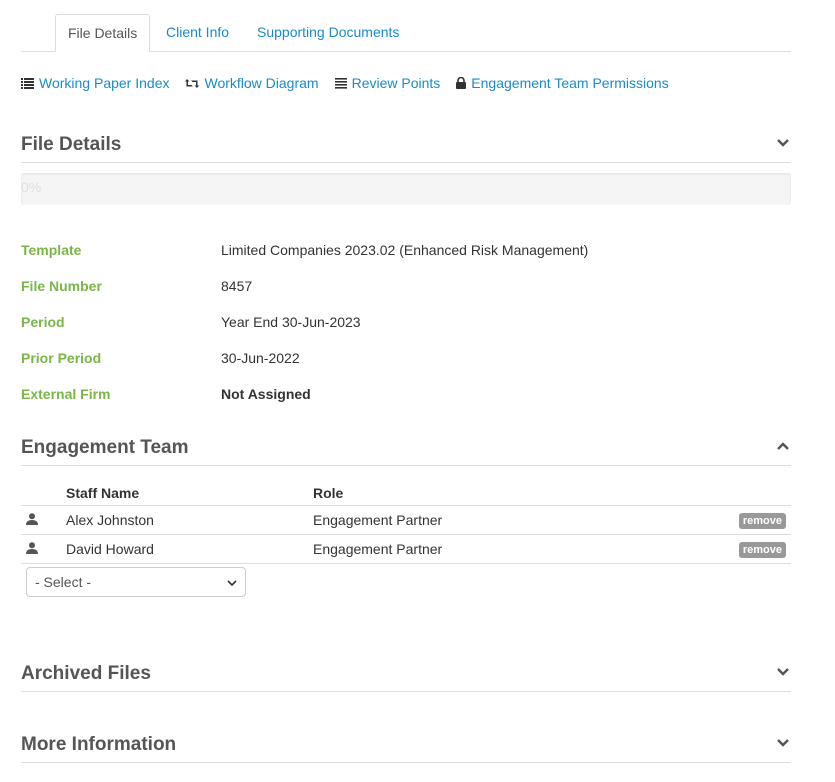  Describe the element at coordinates (266, 394) in the screenshot. I see `external-firm-value: Not Assigned` at that location.